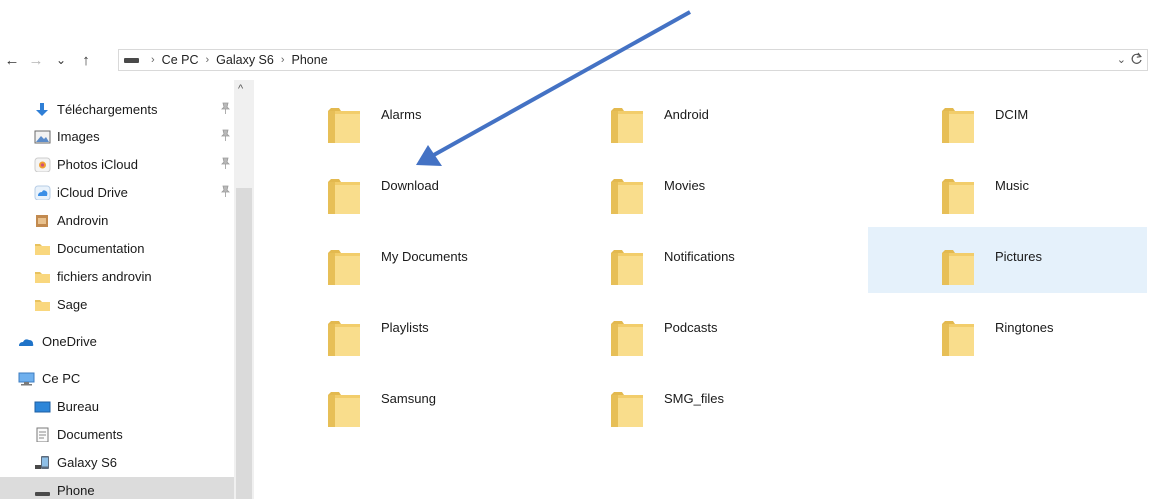 The image size is (1154, 499). Describe the element at coordinates (117, 488) in the screenshot. I see `sidebar-item-phone: Phone` at that location.